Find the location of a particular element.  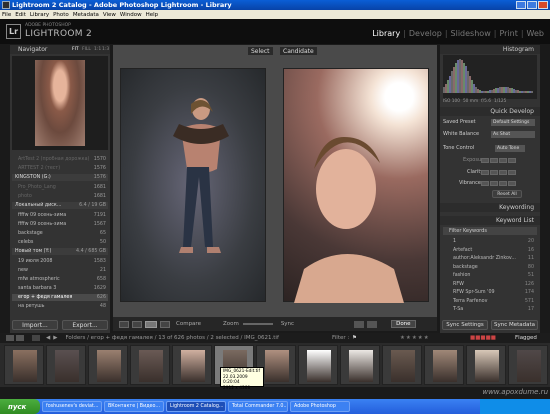

zoom-fill: FILL is located at coordinates (86, 49).